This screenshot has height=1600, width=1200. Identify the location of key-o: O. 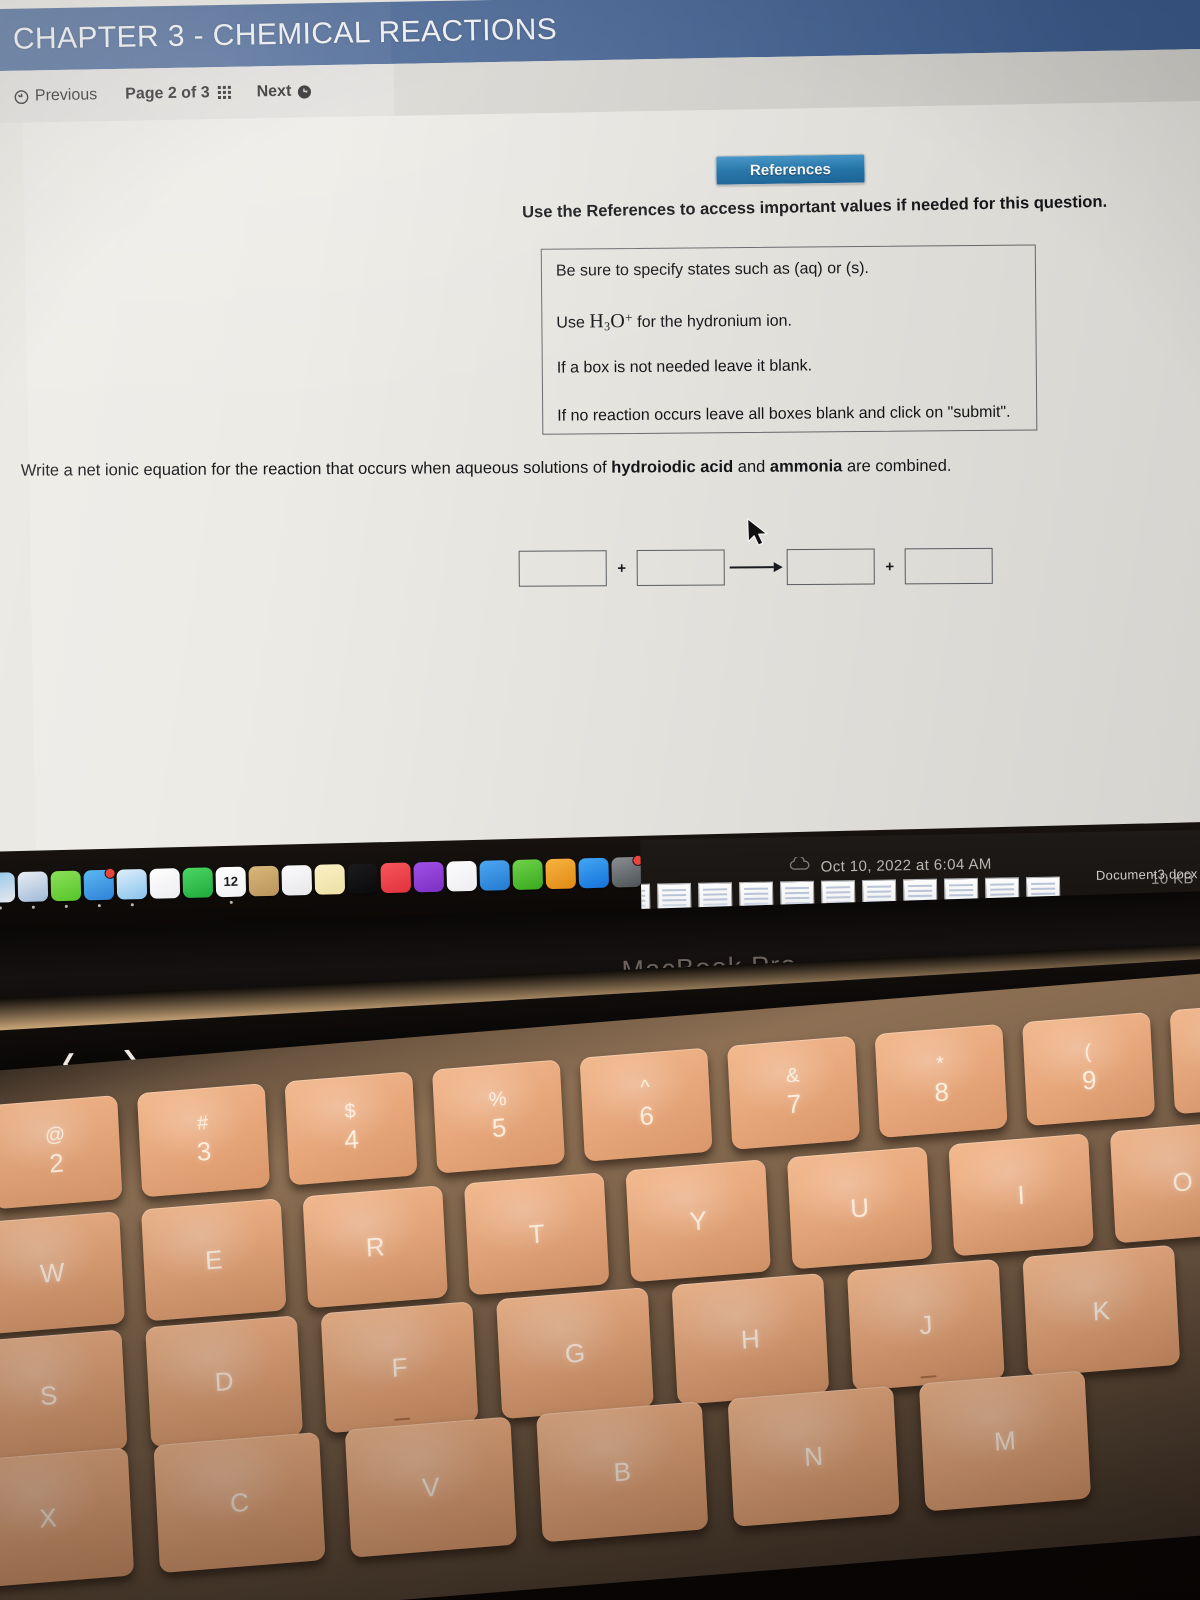
(1154, 1182).